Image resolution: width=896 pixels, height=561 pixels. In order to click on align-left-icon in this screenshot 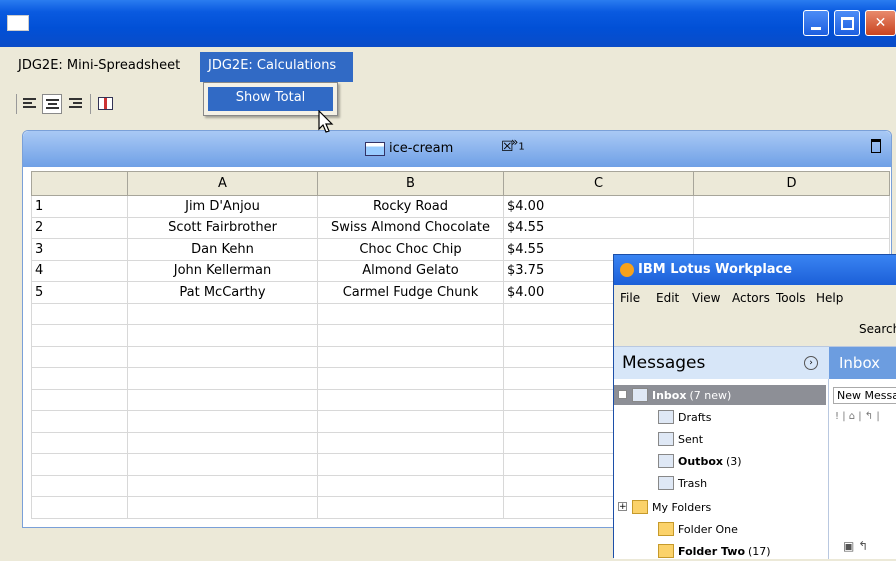, I will do `click(29, 104)`.